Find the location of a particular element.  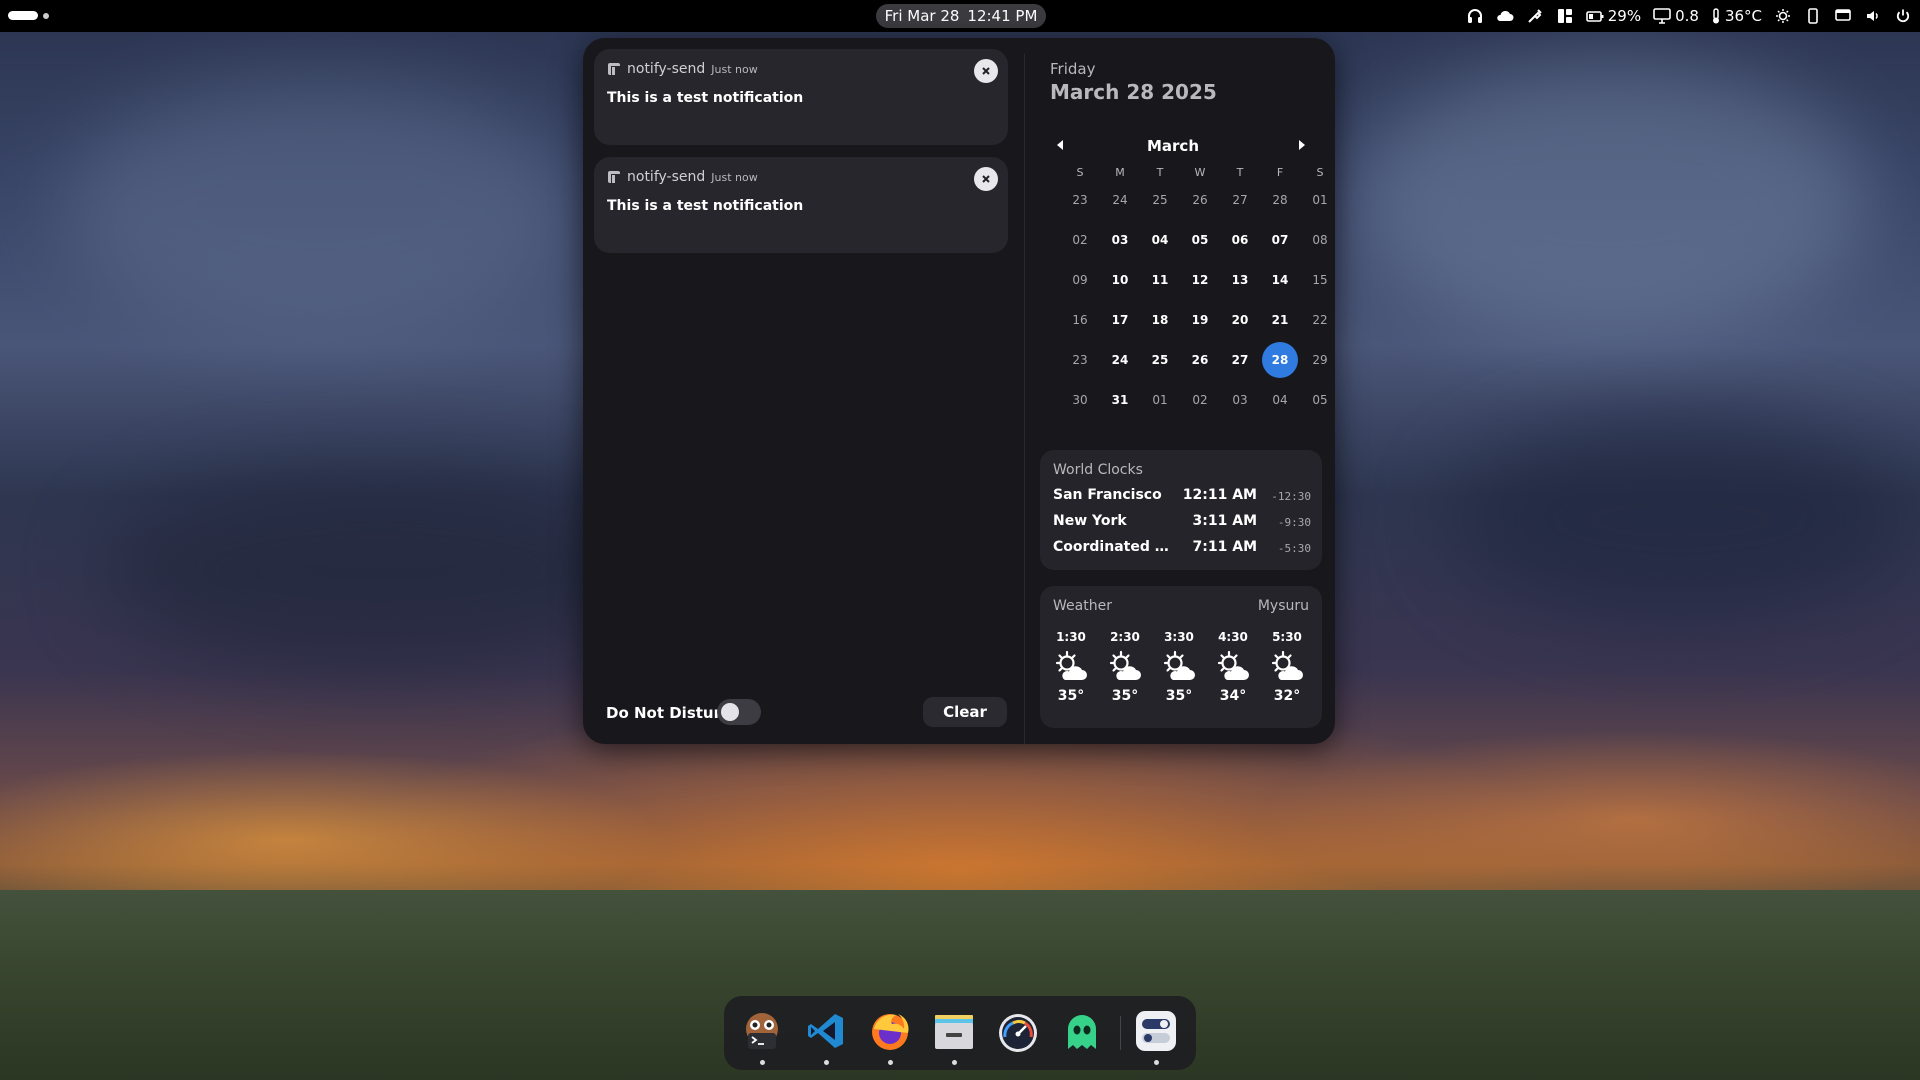

calendar-weekday-header: S is located at coordinates (1320, 172).